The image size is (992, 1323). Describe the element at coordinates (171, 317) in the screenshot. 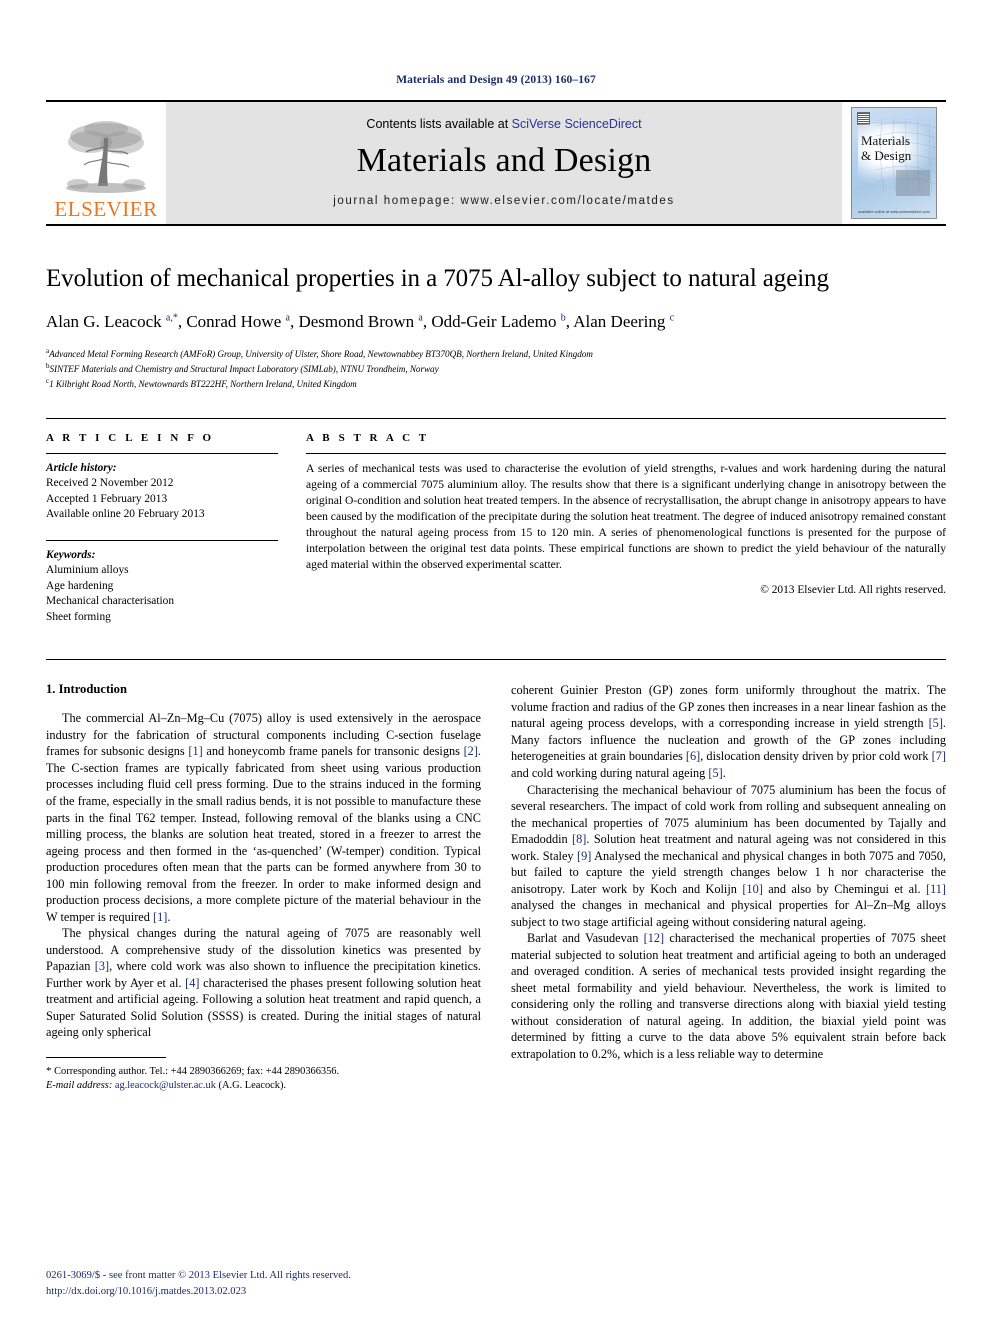

I see `author-marker: a,*` at that location.